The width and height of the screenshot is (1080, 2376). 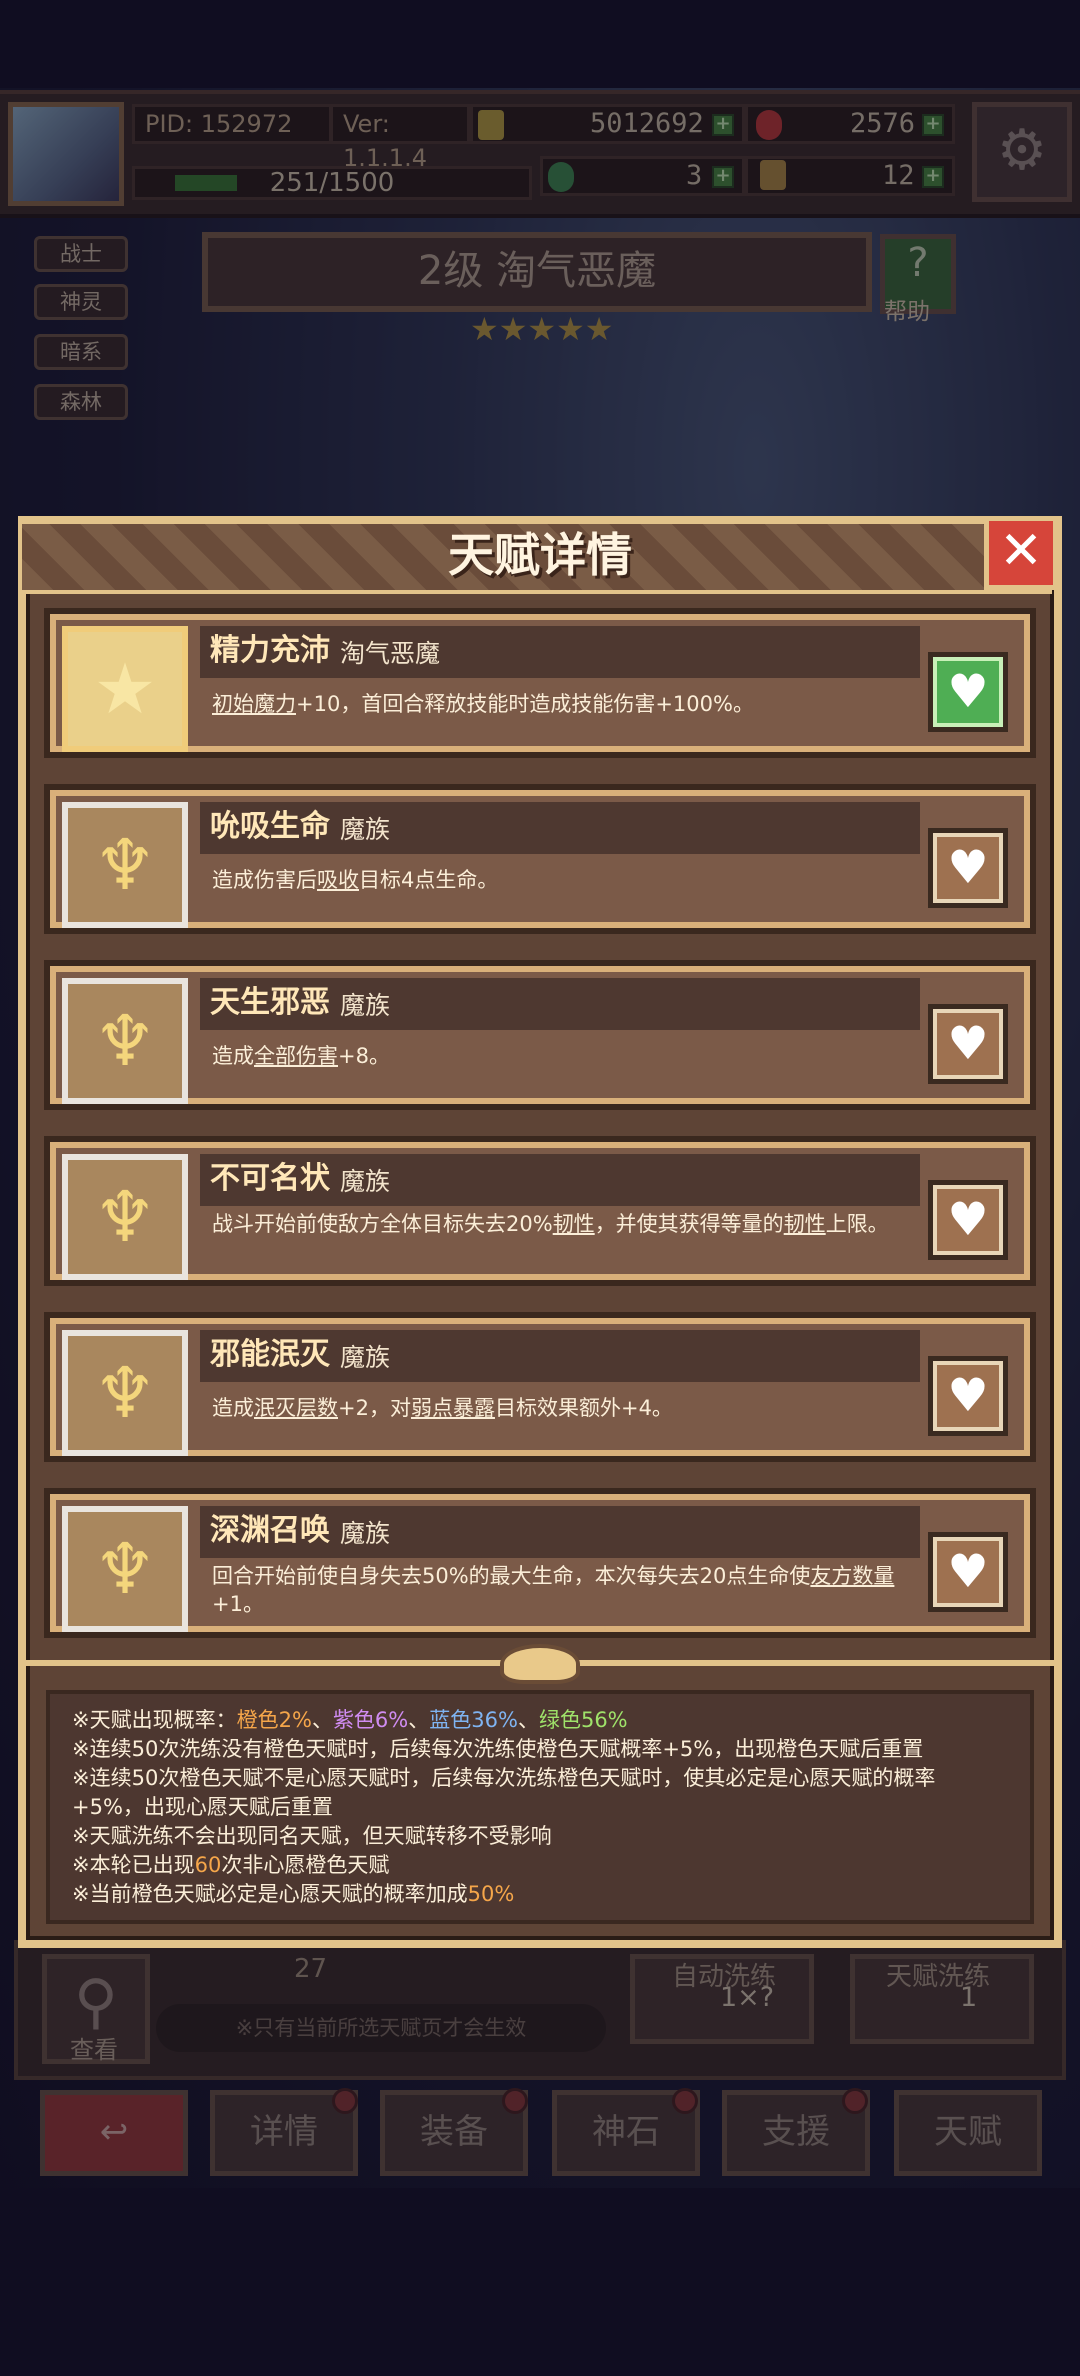 I want to click on talent-description: 造成全部伤害+8。, so click(x=562, y=1056).